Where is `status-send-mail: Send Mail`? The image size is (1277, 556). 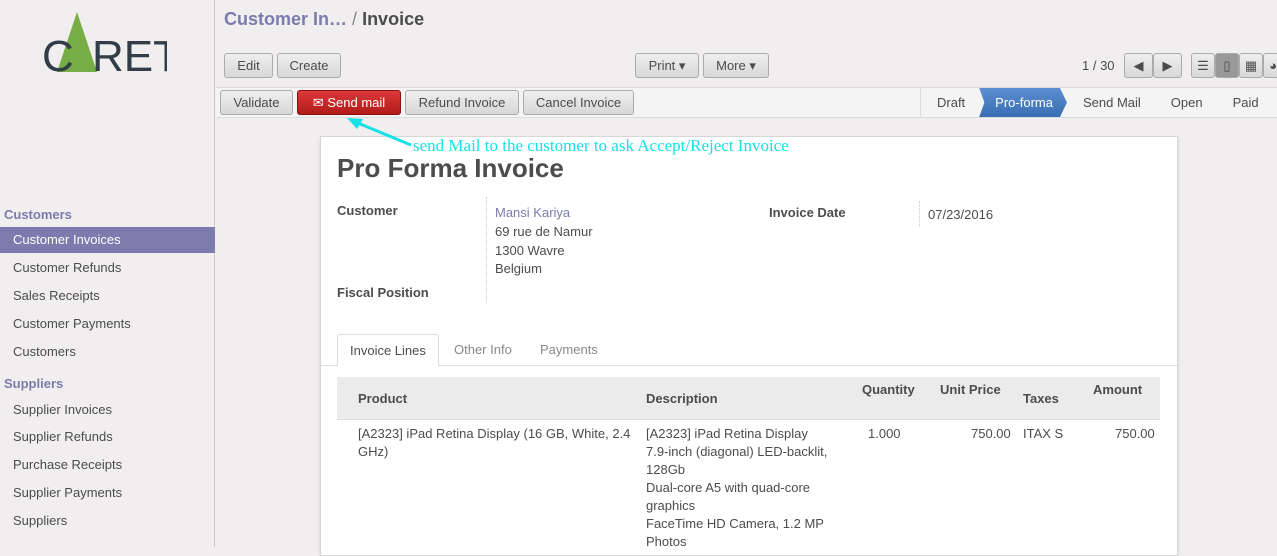
status-send-mail: Send Mail is located at coordinates (1111, 102).